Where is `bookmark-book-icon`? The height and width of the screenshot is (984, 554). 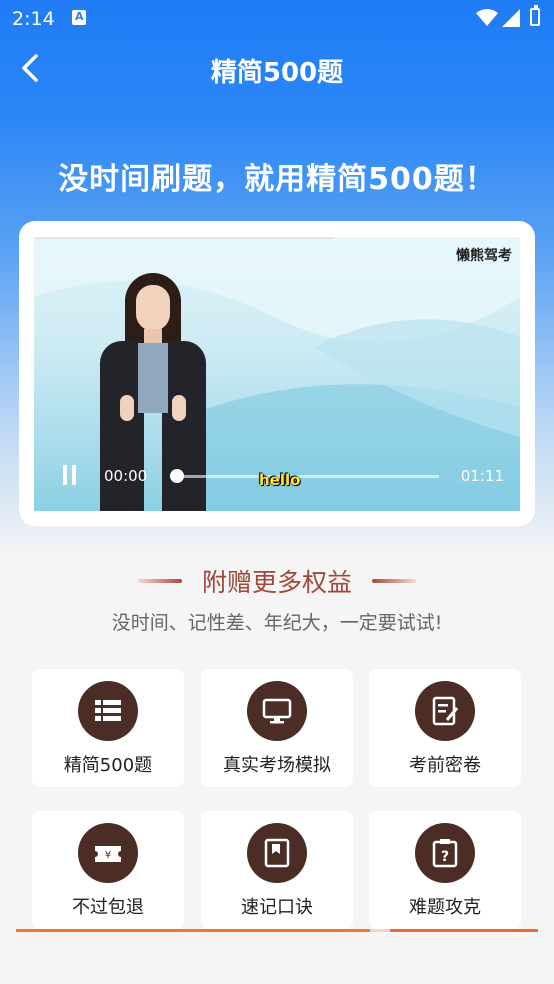
bookmark-book-icon is located at coordinates (277, 853).